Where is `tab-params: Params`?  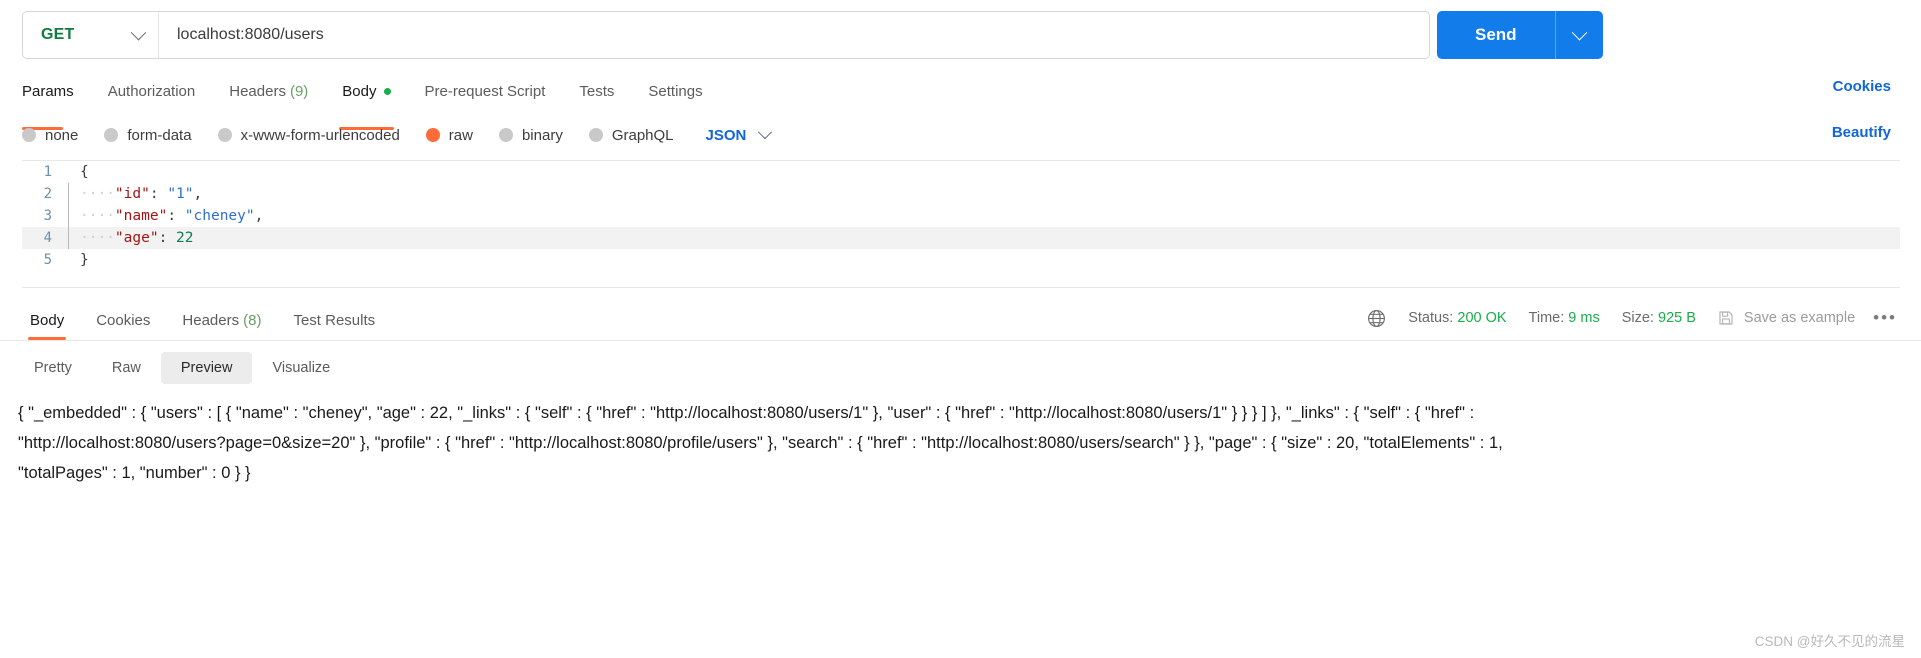 tab-params: Params is located at coordinates (56, 102).